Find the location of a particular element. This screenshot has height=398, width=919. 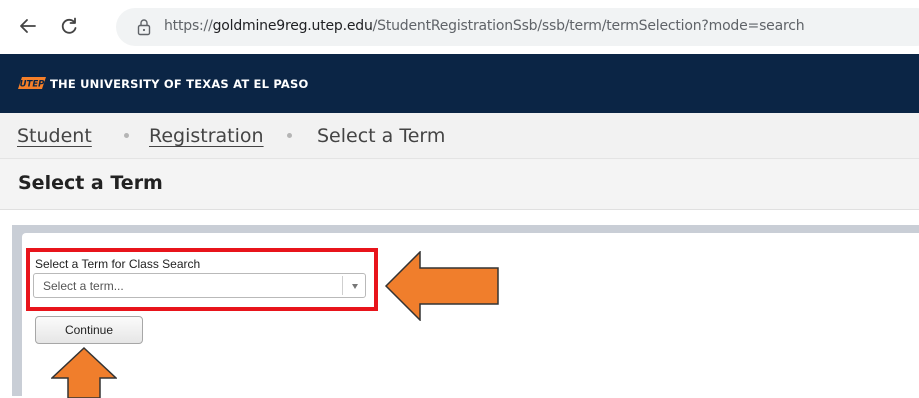

breadcrumb: Student Registration Select a Term is located at coordinates (459, 136).